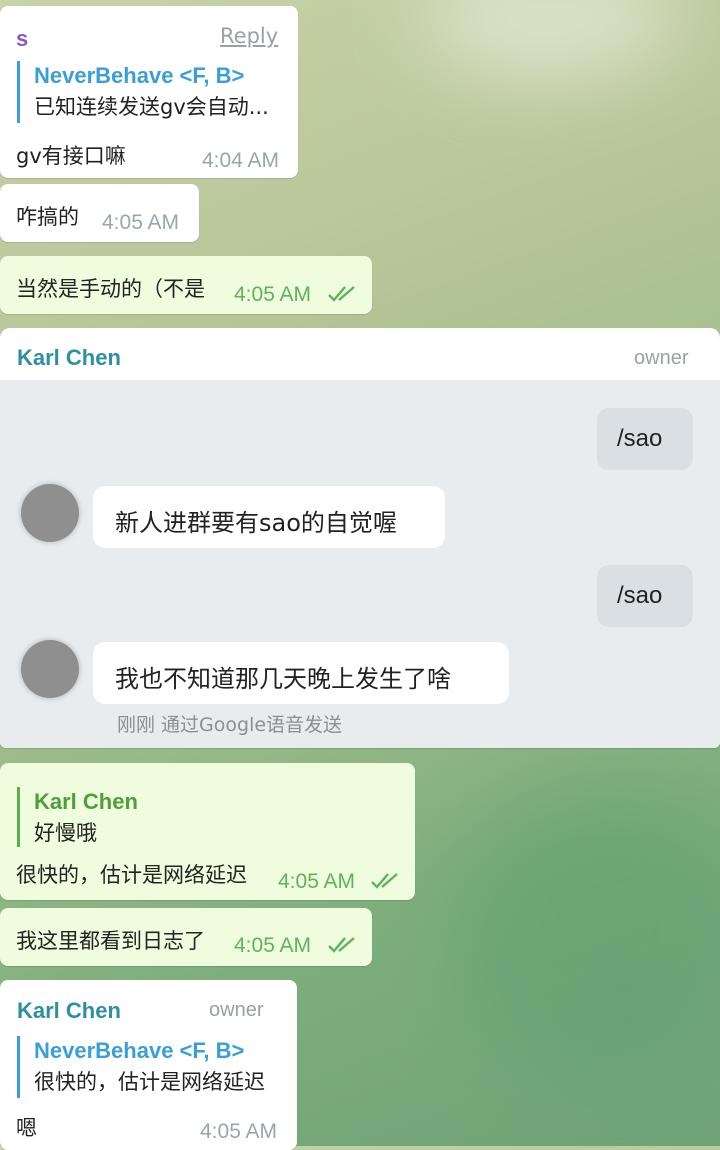 This screenshot has height=1150, width=720. What do you see at coordinates (71, 156) in the screenshot?
I see `message-text: gv有接口嘛` at bounding box center [71, 156].